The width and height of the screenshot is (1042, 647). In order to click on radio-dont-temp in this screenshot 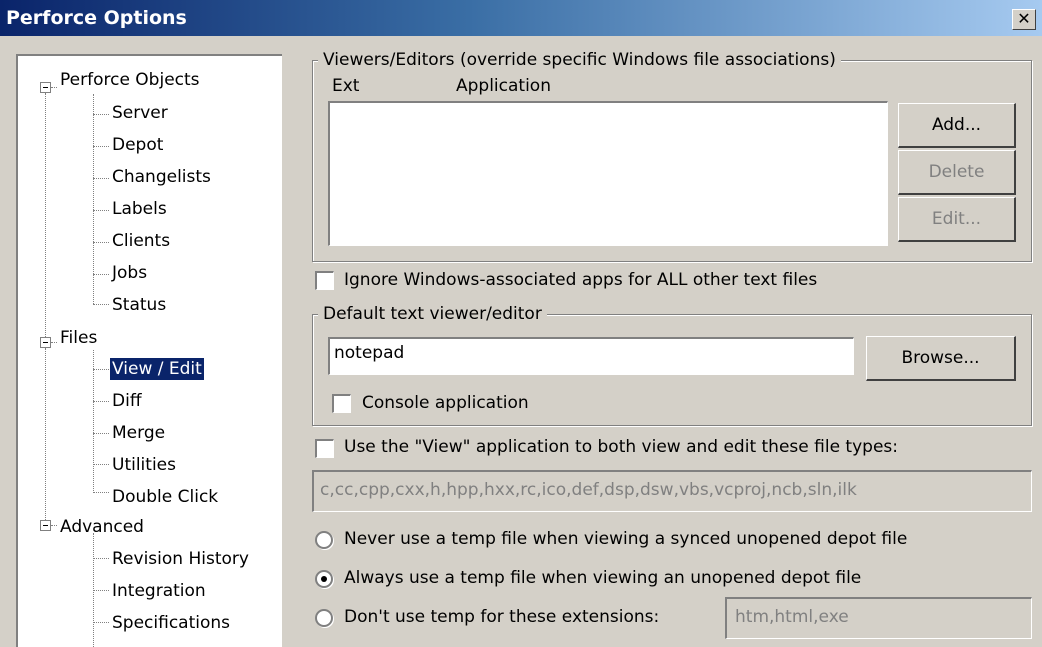, I will do `click(324, 618)`.